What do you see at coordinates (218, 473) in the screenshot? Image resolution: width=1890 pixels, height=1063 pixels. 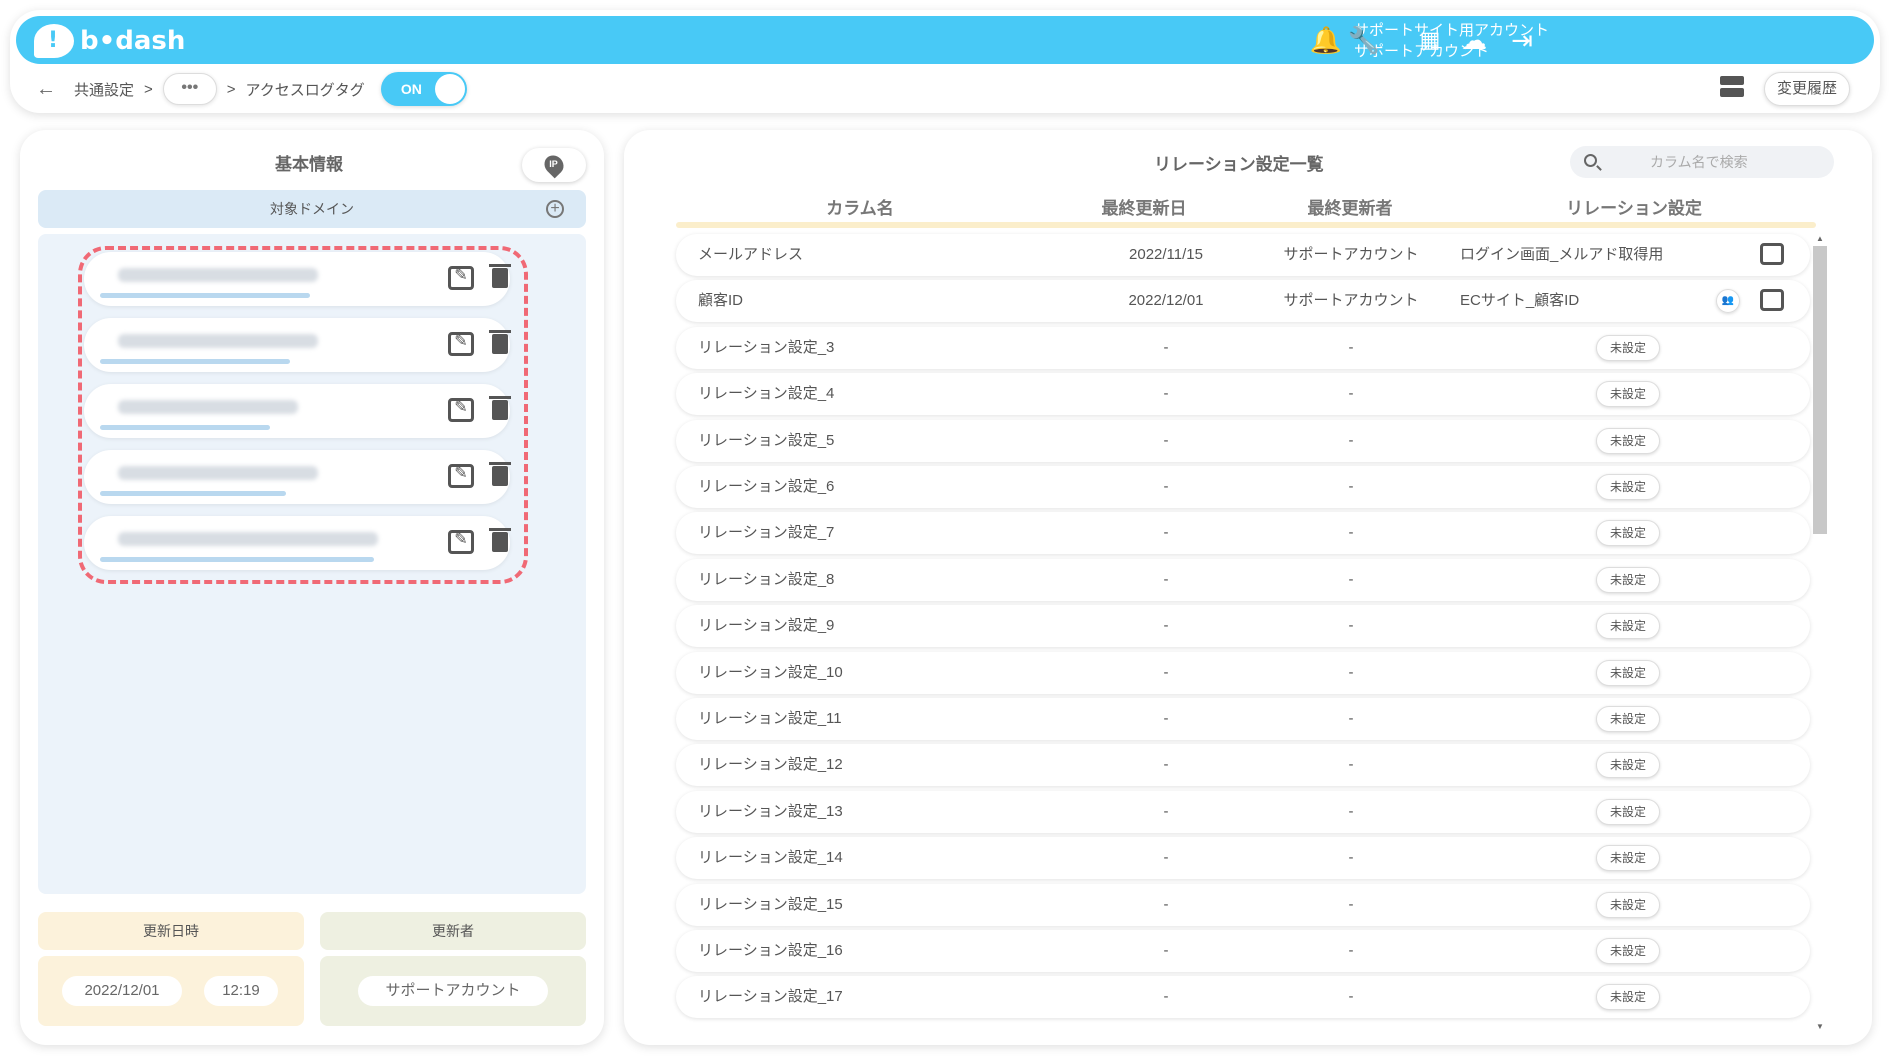 I see `domain-text-blurred` at bounding box center [218, 473].